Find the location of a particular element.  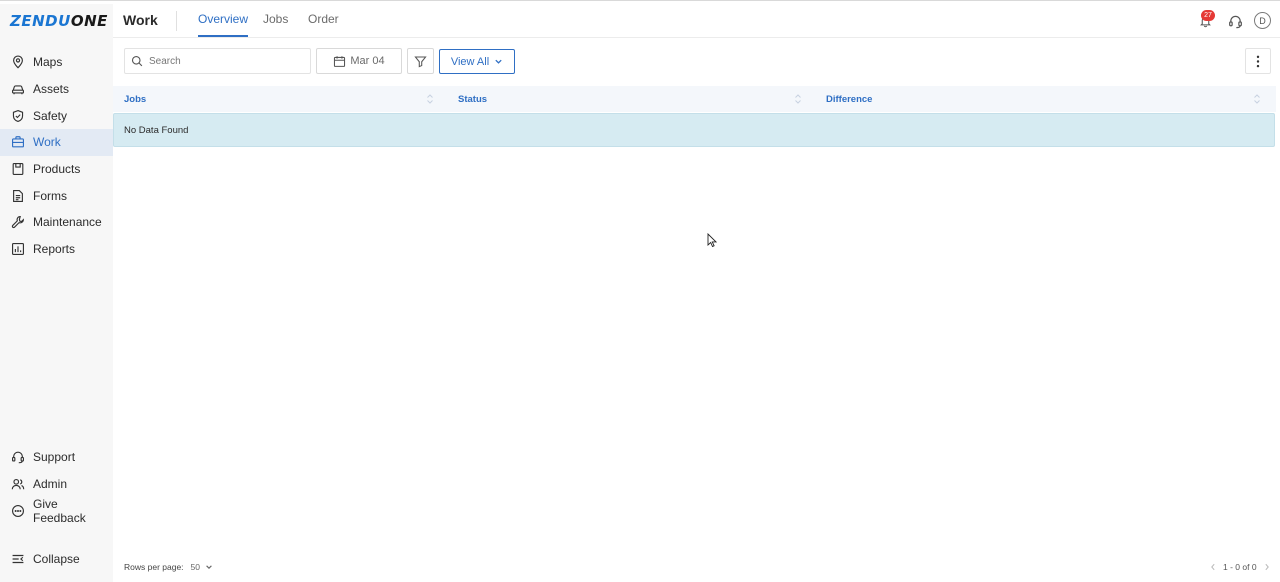

sidebar-item-label: Reports is located at coordinates (54, 249).